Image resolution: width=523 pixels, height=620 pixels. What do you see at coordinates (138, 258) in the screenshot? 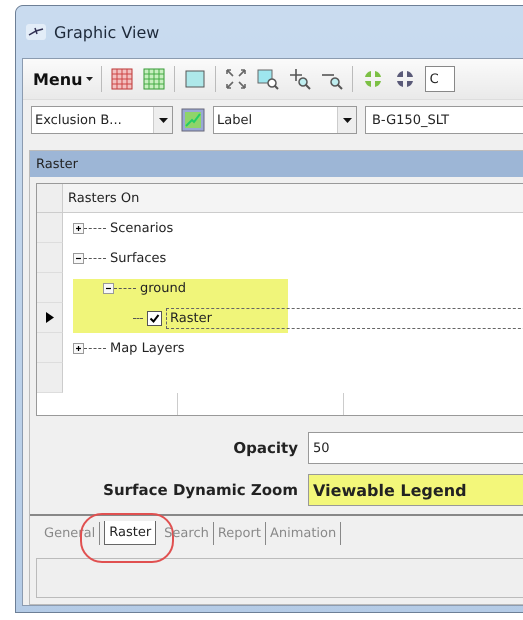
I see `tree-item-label: Surfaces` at bounding box center [138, 258].